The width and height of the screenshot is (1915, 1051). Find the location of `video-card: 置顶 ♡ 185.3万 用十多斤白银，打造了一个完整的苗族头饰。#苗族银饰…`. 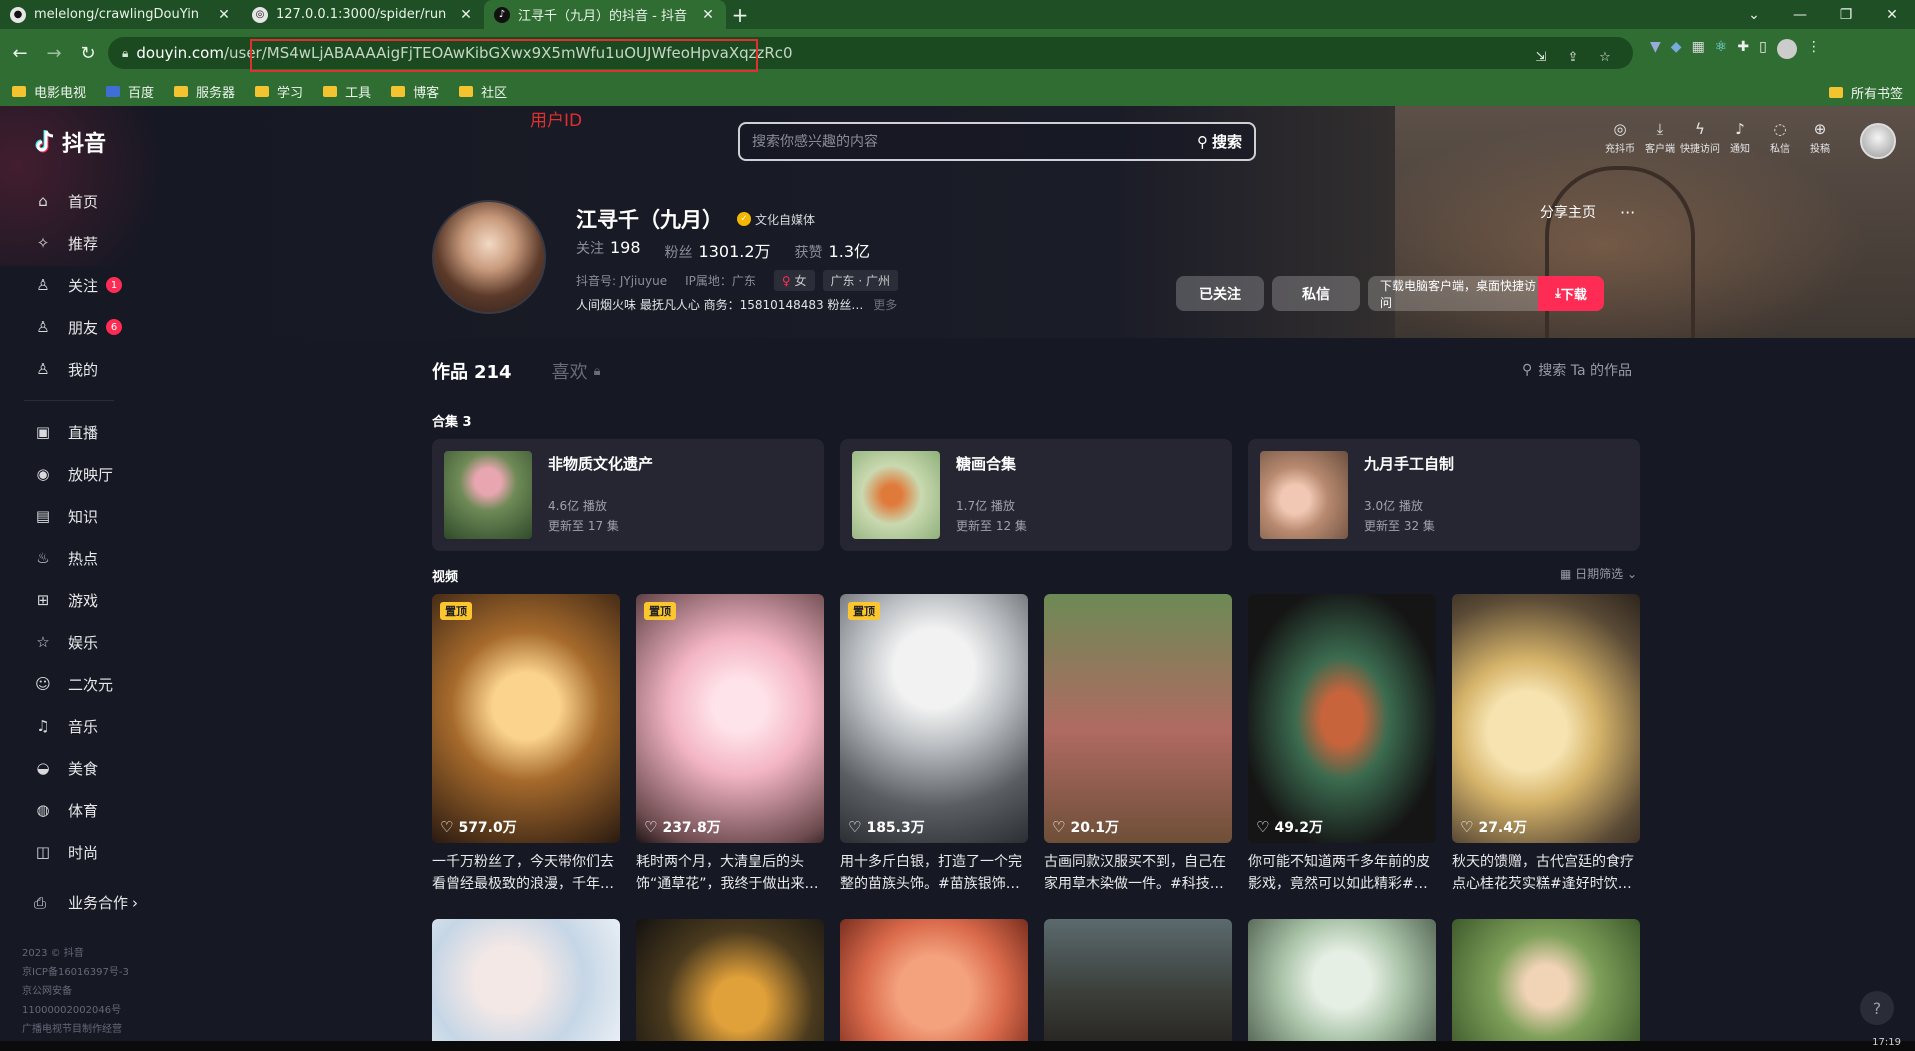

video-card: 置顶 ♡ 185.3万 用十多斤白银，打造了一个完整的苗族头饰。#苗族银饰… is located at coordinates (934, 744).